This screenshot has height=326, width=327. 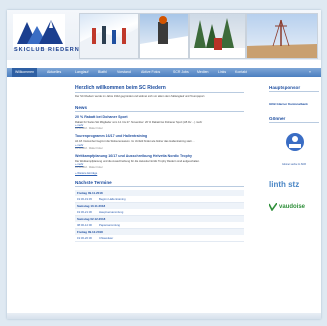 What do you see at coordinates (273, 207) in the screenshot?
I see `vaudoise-mark-icon` at bounding box center [273, 207].